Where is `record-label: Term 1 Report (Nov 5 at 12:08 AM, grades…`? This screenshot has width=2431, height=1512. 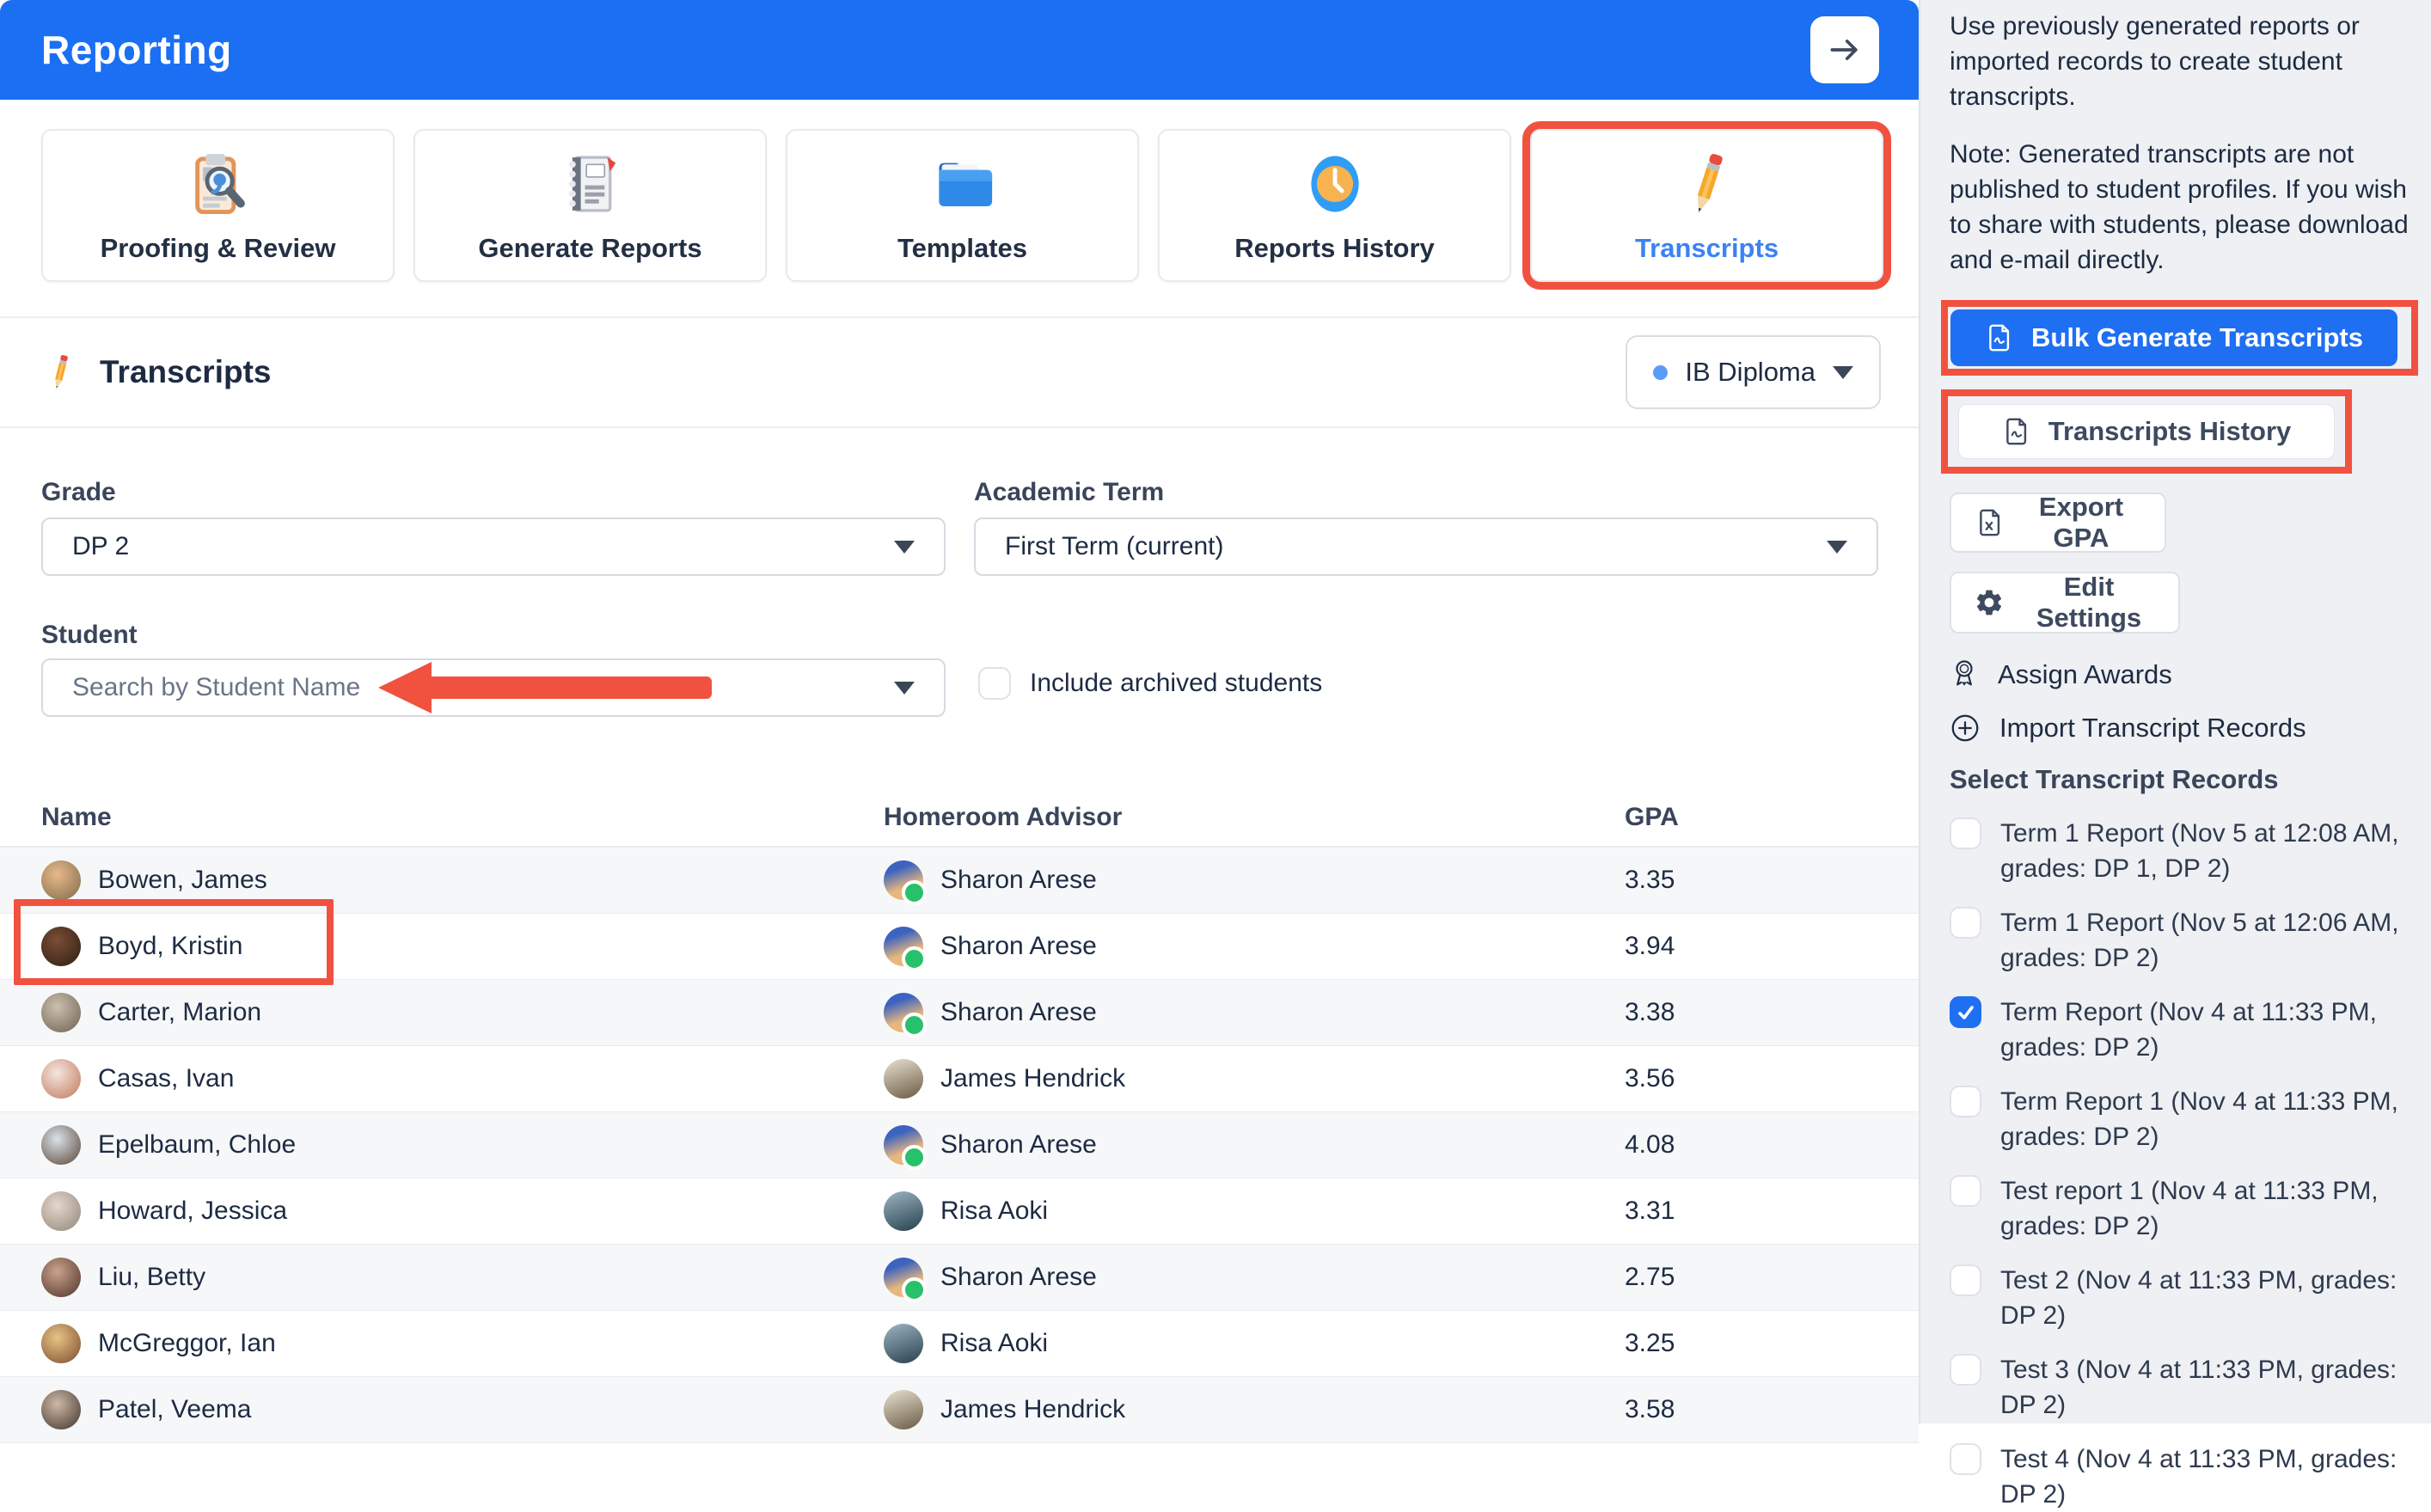 record-label: Term 1 Report (Nov 5 at 12:08 AM, grades… is located at coordinates (2199, 851).